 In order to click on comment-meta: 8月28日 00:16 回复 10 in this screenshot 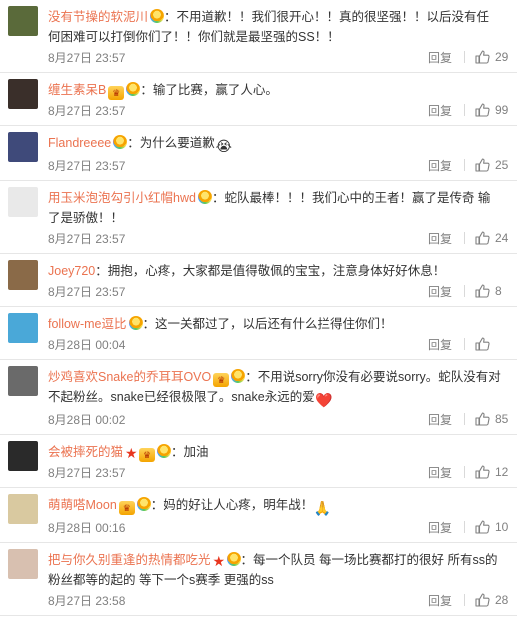, I will do `click(278, 527)`.